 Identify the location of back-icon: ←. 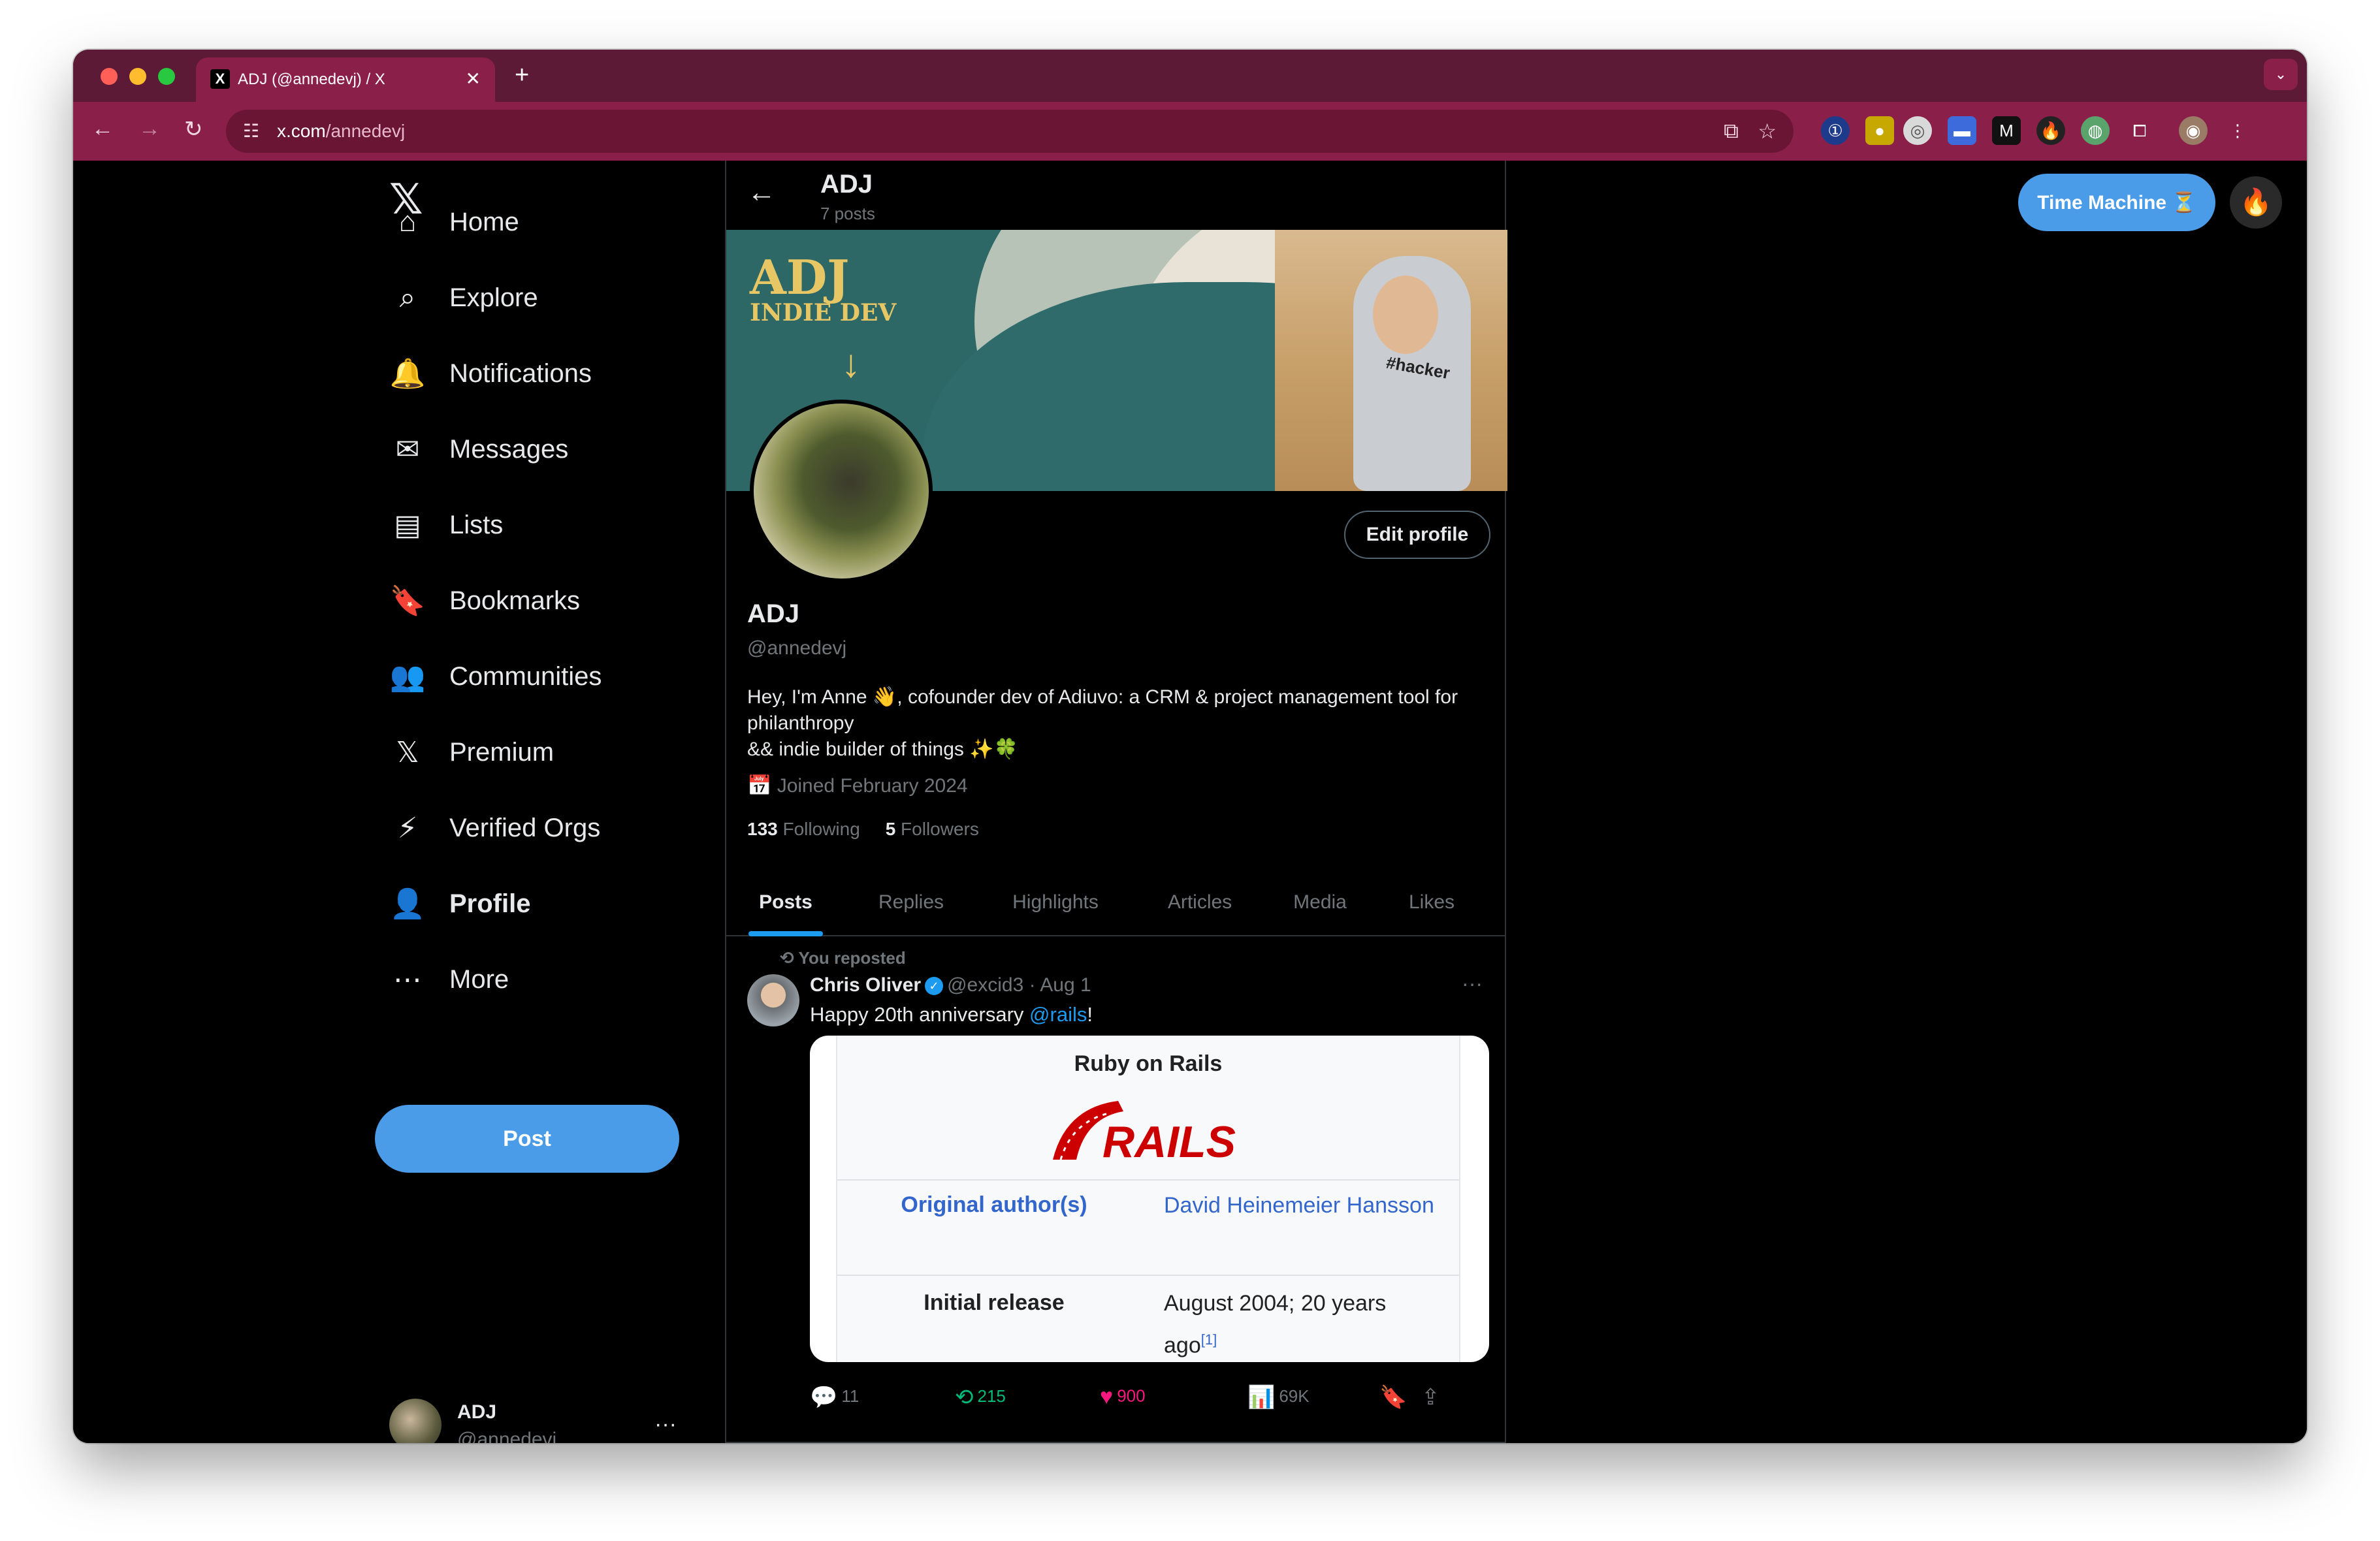
(102, 129).